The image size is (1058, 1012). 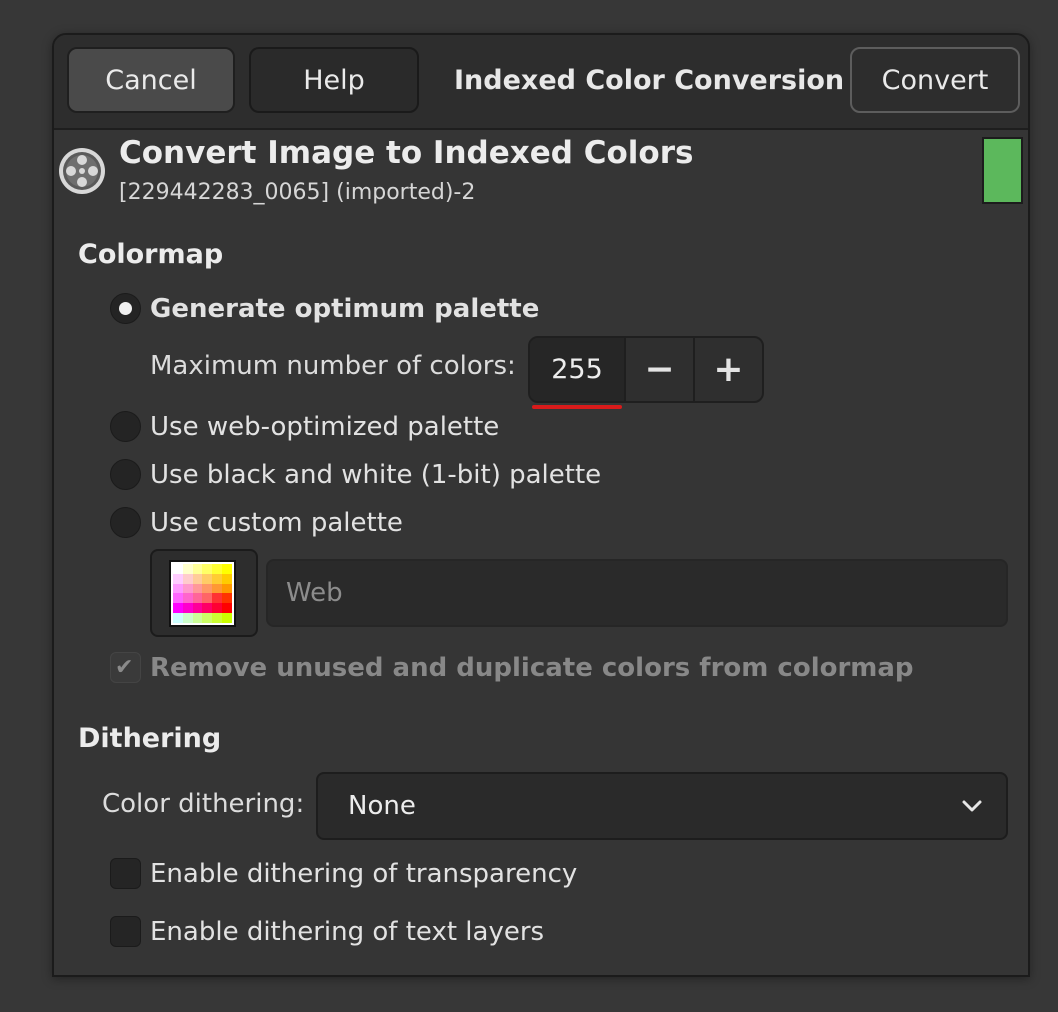 What do you see at coordinates (344, 309) in the screenshot?
I see `option-generate-optimum-label: Generate optimum palette` at bounding box center [344, 309].